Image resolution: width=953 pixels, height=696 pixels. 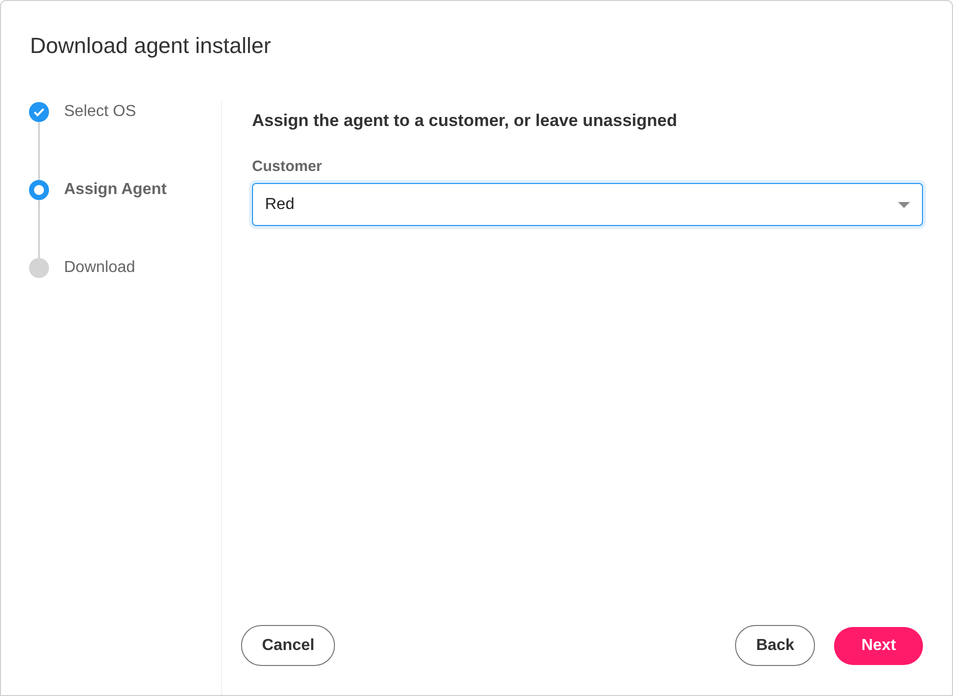 What do you see at coordinates (100, 268) in the screenshot?
I see `step-label: Download` at bounding box center [100, 268].